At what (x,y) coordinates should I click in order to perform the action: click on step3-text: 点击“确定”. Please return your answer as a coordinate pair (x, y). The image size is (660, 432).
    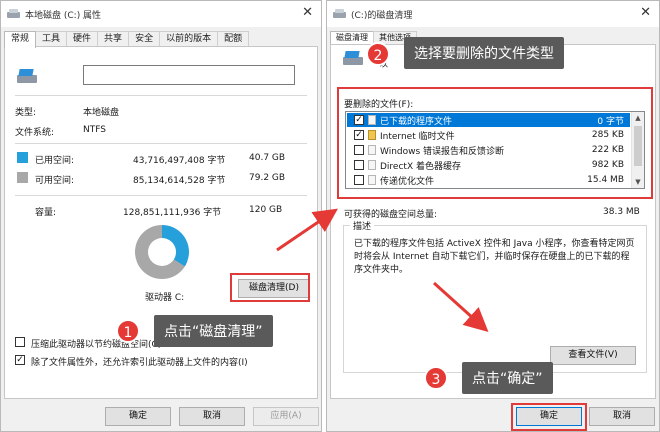
    Looking at the image, I should click on (507, 379).